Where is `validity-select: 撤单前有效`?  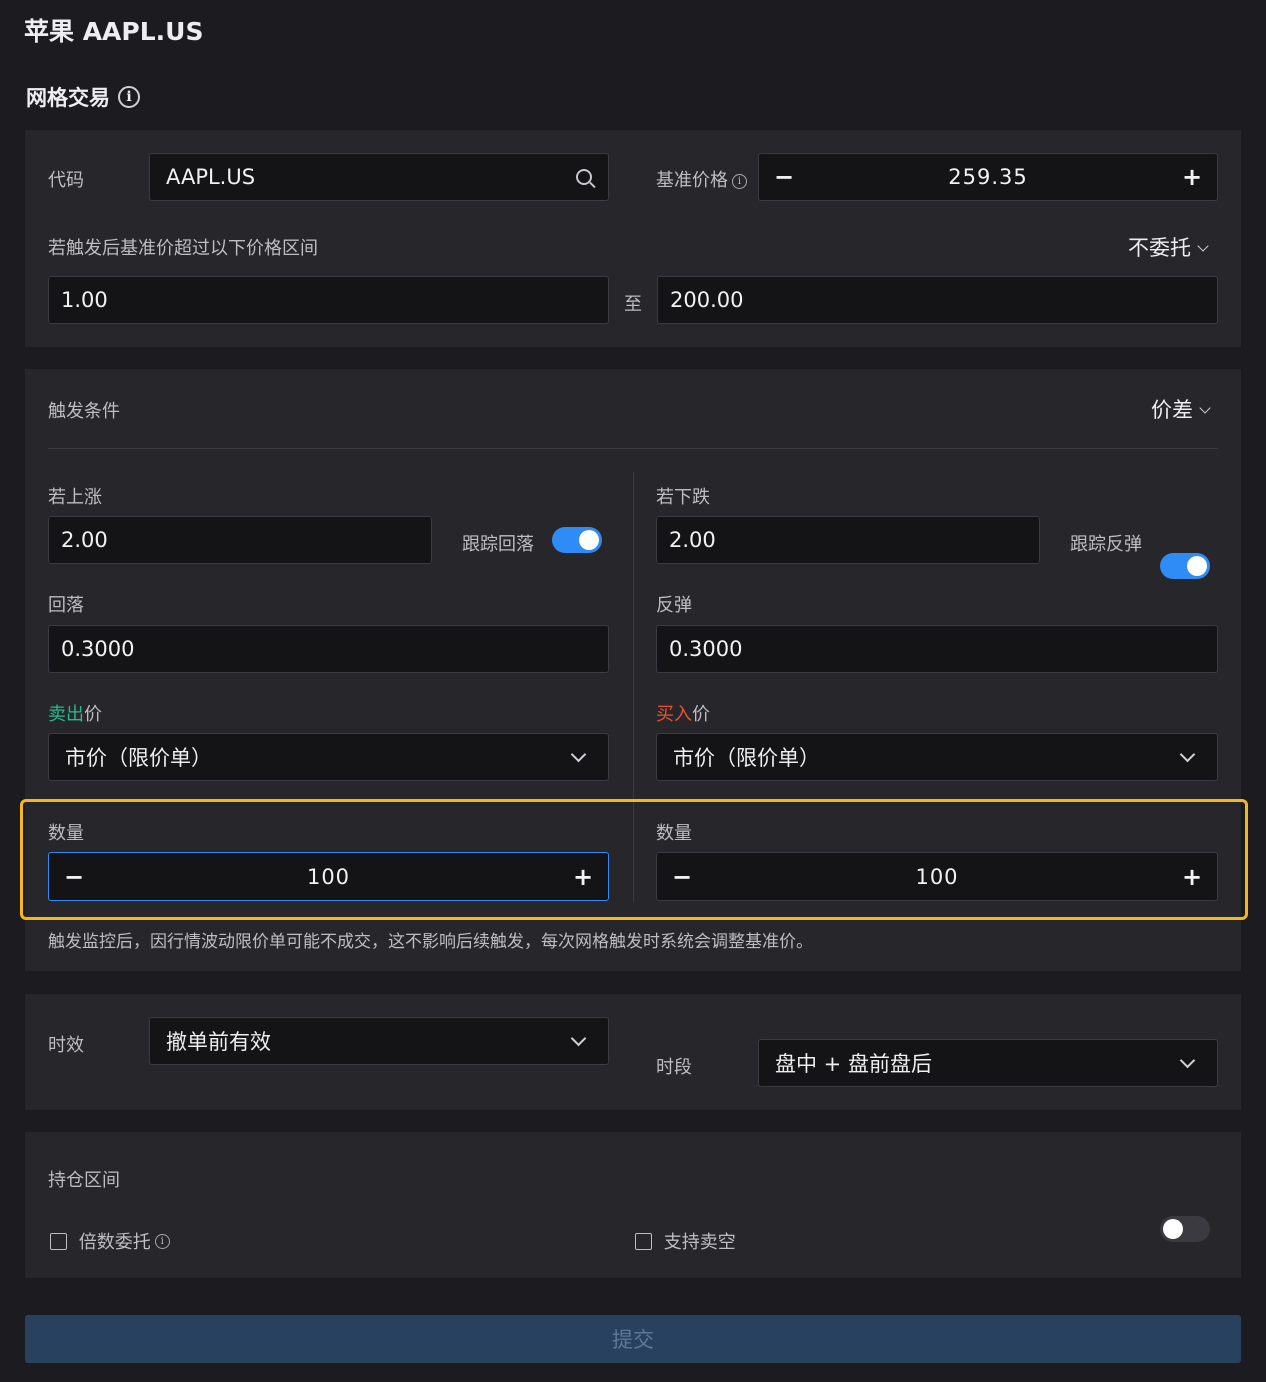 validity-select: 撤单前有效 is located at coordinates (379, 1041).